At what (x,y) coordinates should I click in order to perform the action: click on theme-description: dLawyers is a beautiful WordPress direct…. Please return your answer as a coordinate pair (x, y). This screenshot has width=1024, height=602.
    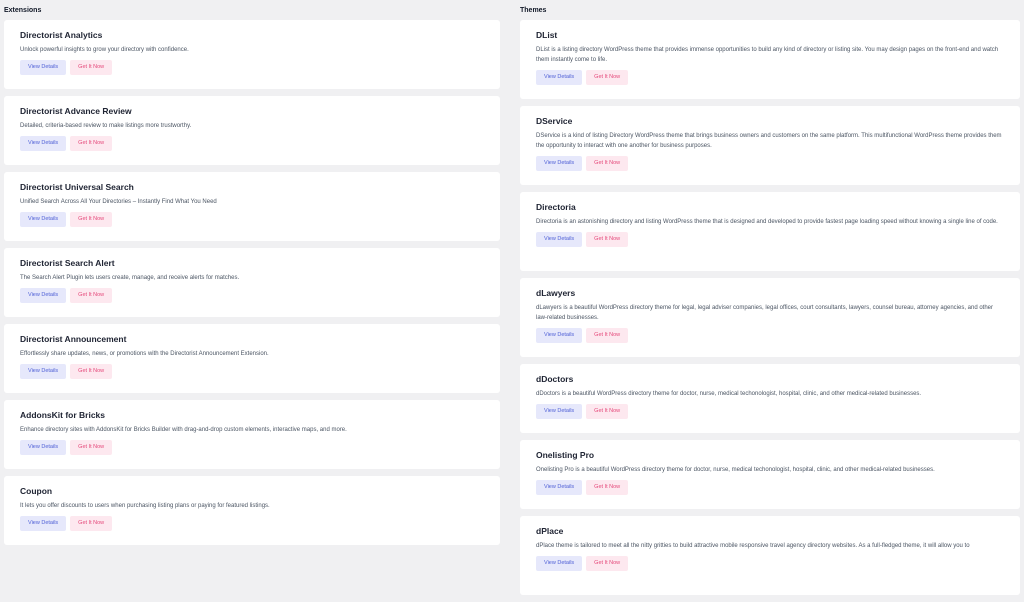
    Looking at the image, I should click on (765, 313).